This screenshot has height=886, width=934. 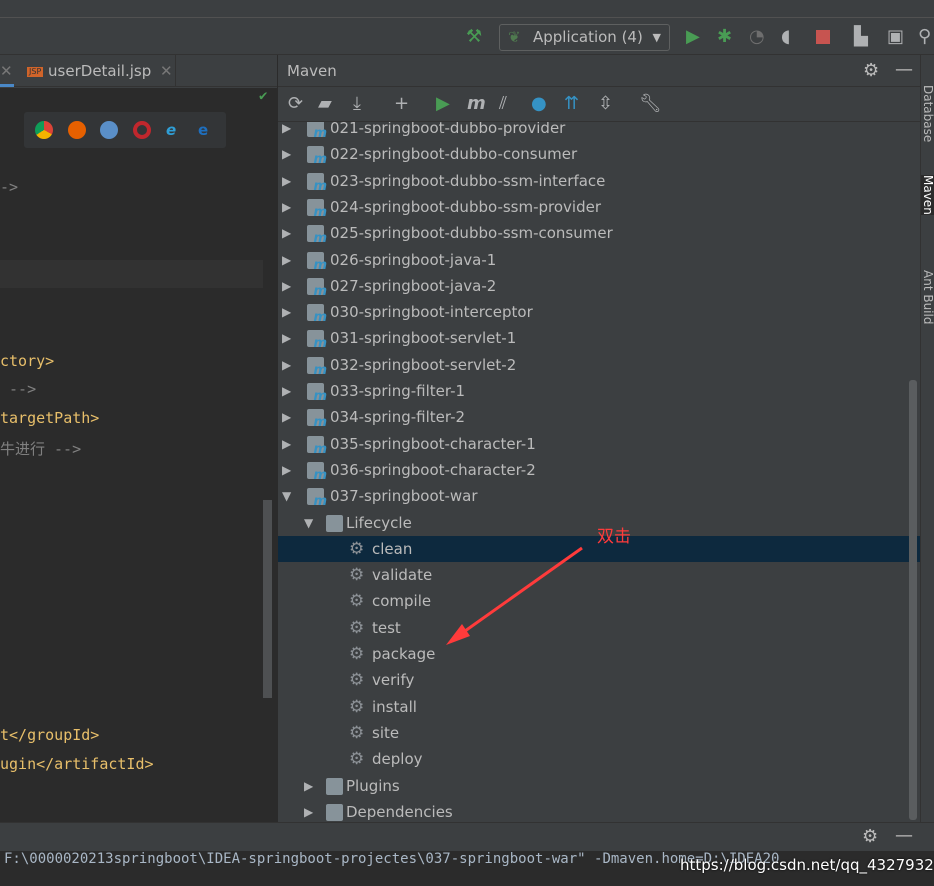 What do you see at coordinates (458, 634) in the screenshot?
I see `arrow-head` at bounding box center [458, 634].